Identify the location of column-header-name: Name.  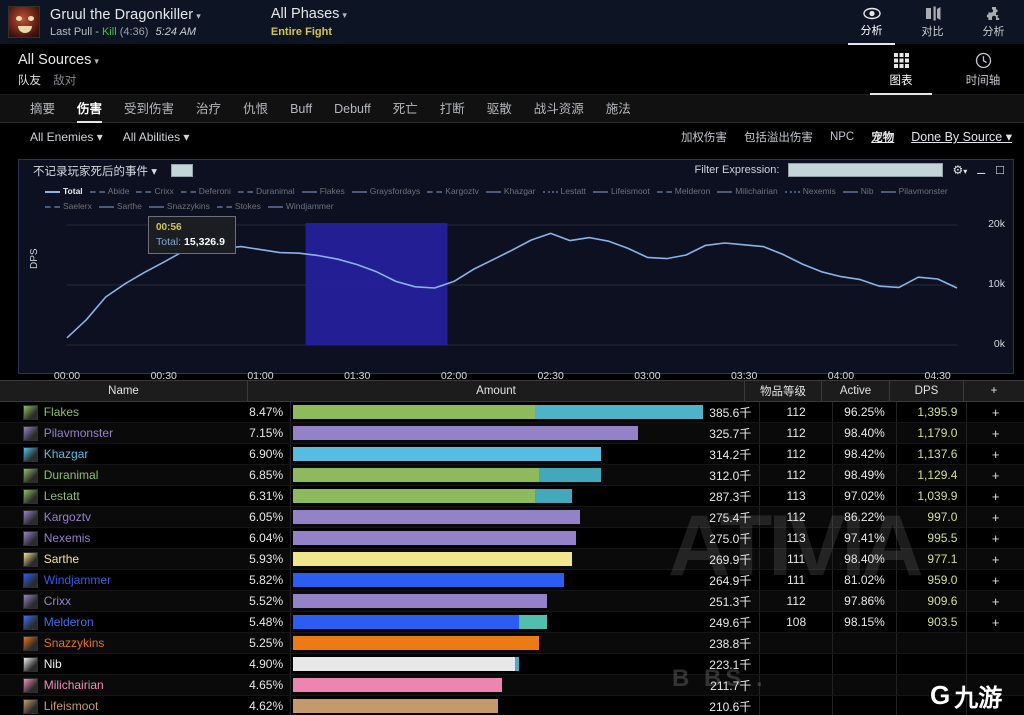
(124, 391).